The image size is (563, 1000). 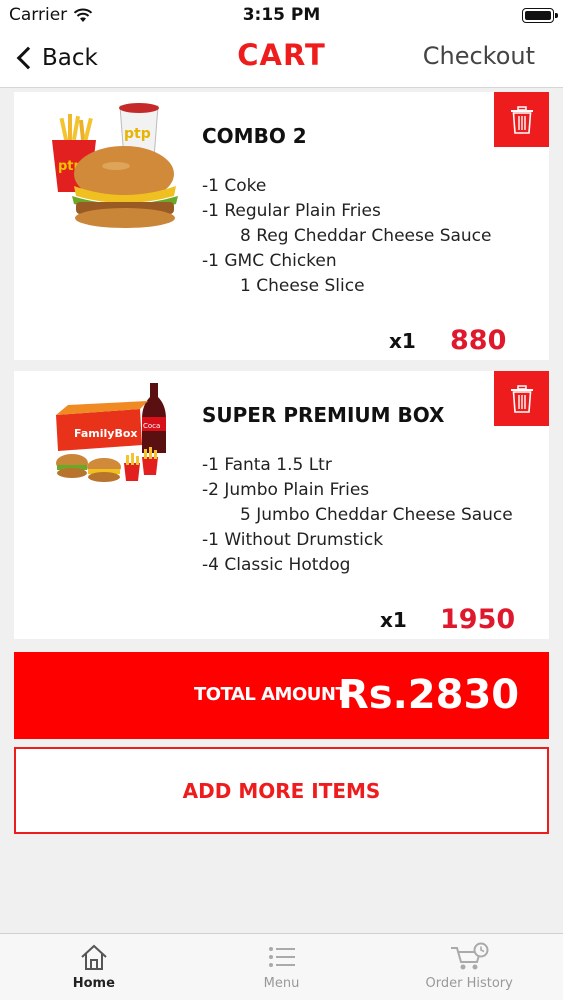 What do you see at coordinates (93, 983) in the screenshot?
I see `tab-label: Home` at bounding box center [93, 983].